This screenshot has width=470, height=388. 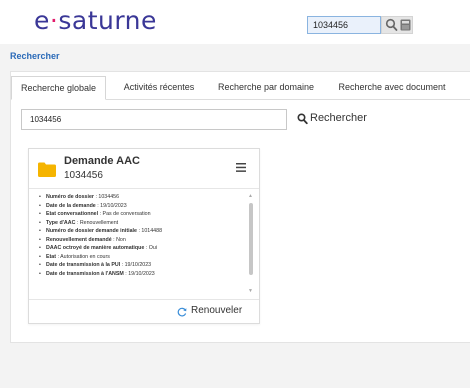 What do you see at coordinates (250, 196) in the screenshot?
I see `scroll-up-arrow-icon: ▲` at bounding box center [250, 196].